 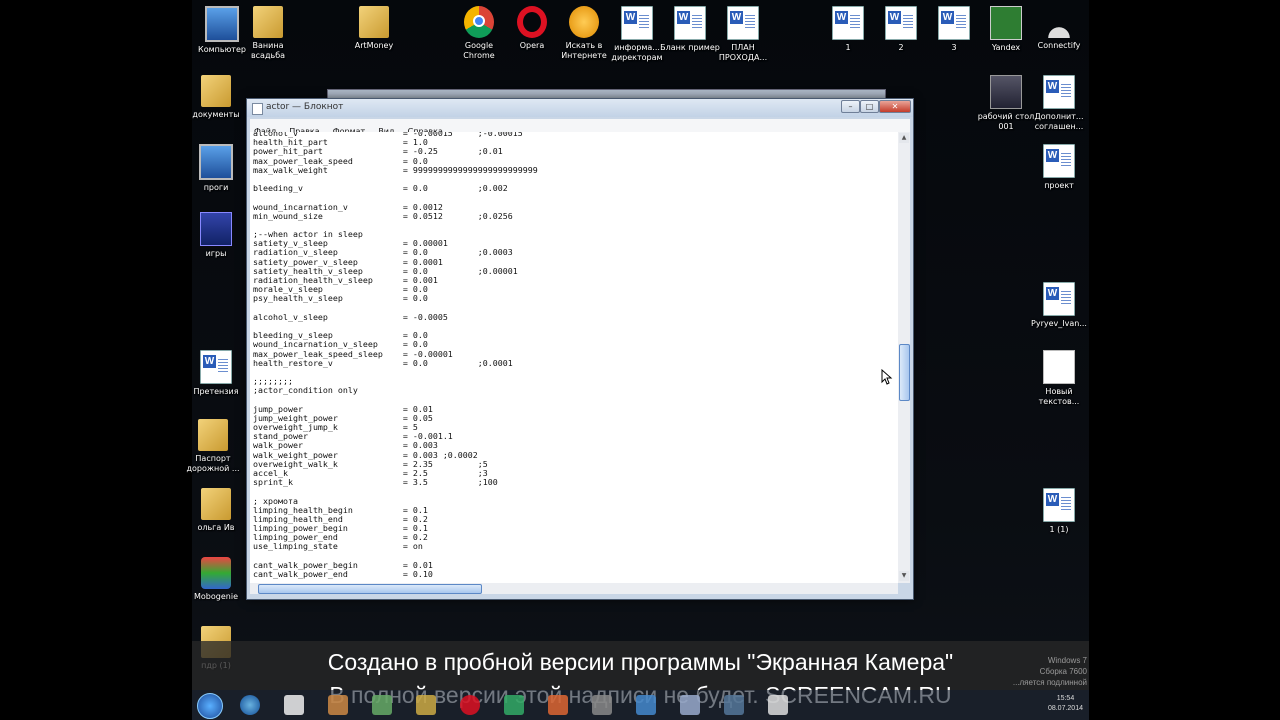 I want to click on taskbar-opera-icon, so click(x=470, y=705).